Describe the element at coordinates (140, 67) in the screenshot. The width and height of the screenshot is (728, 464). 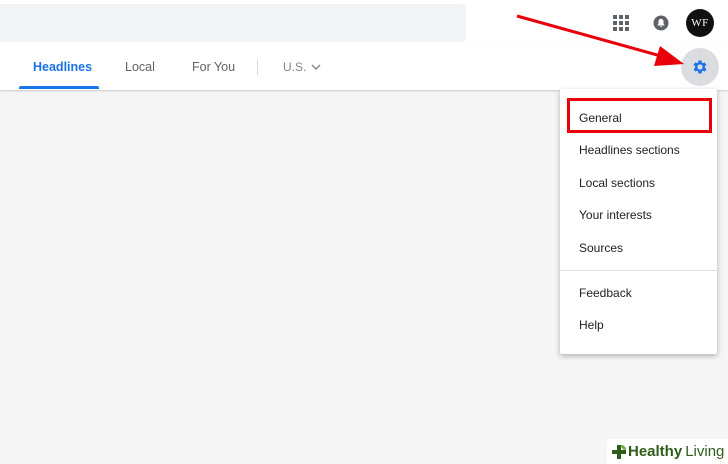
I see `tab-local: Local` at that location.